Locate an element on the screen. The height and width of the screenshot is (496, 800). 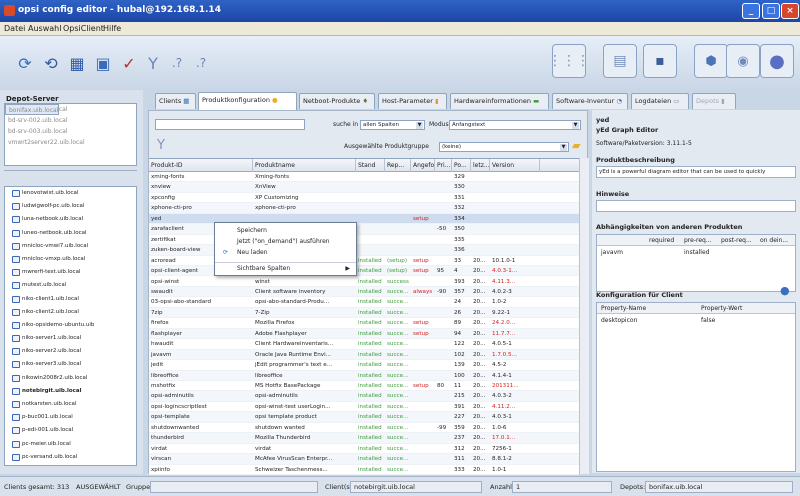
close-button: × is located at coordinates (790, 11).